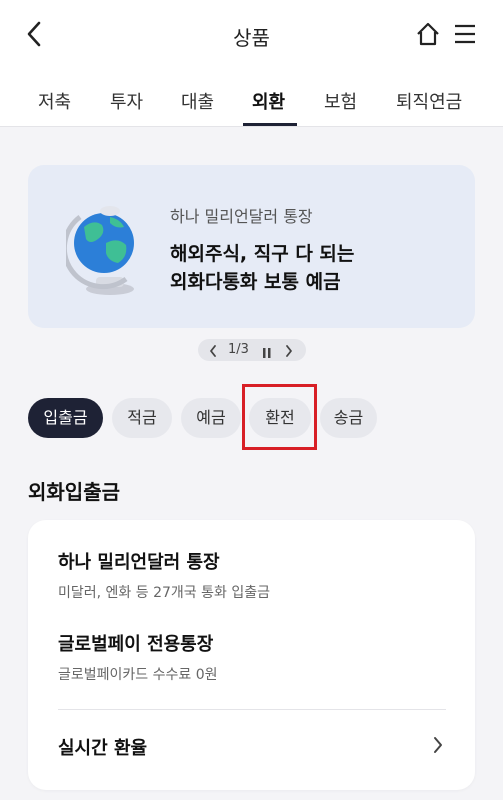 Image resolution: width=503 pixels, height=800 pixels. I want to click on active-tab-indicator, so click(270, 124).